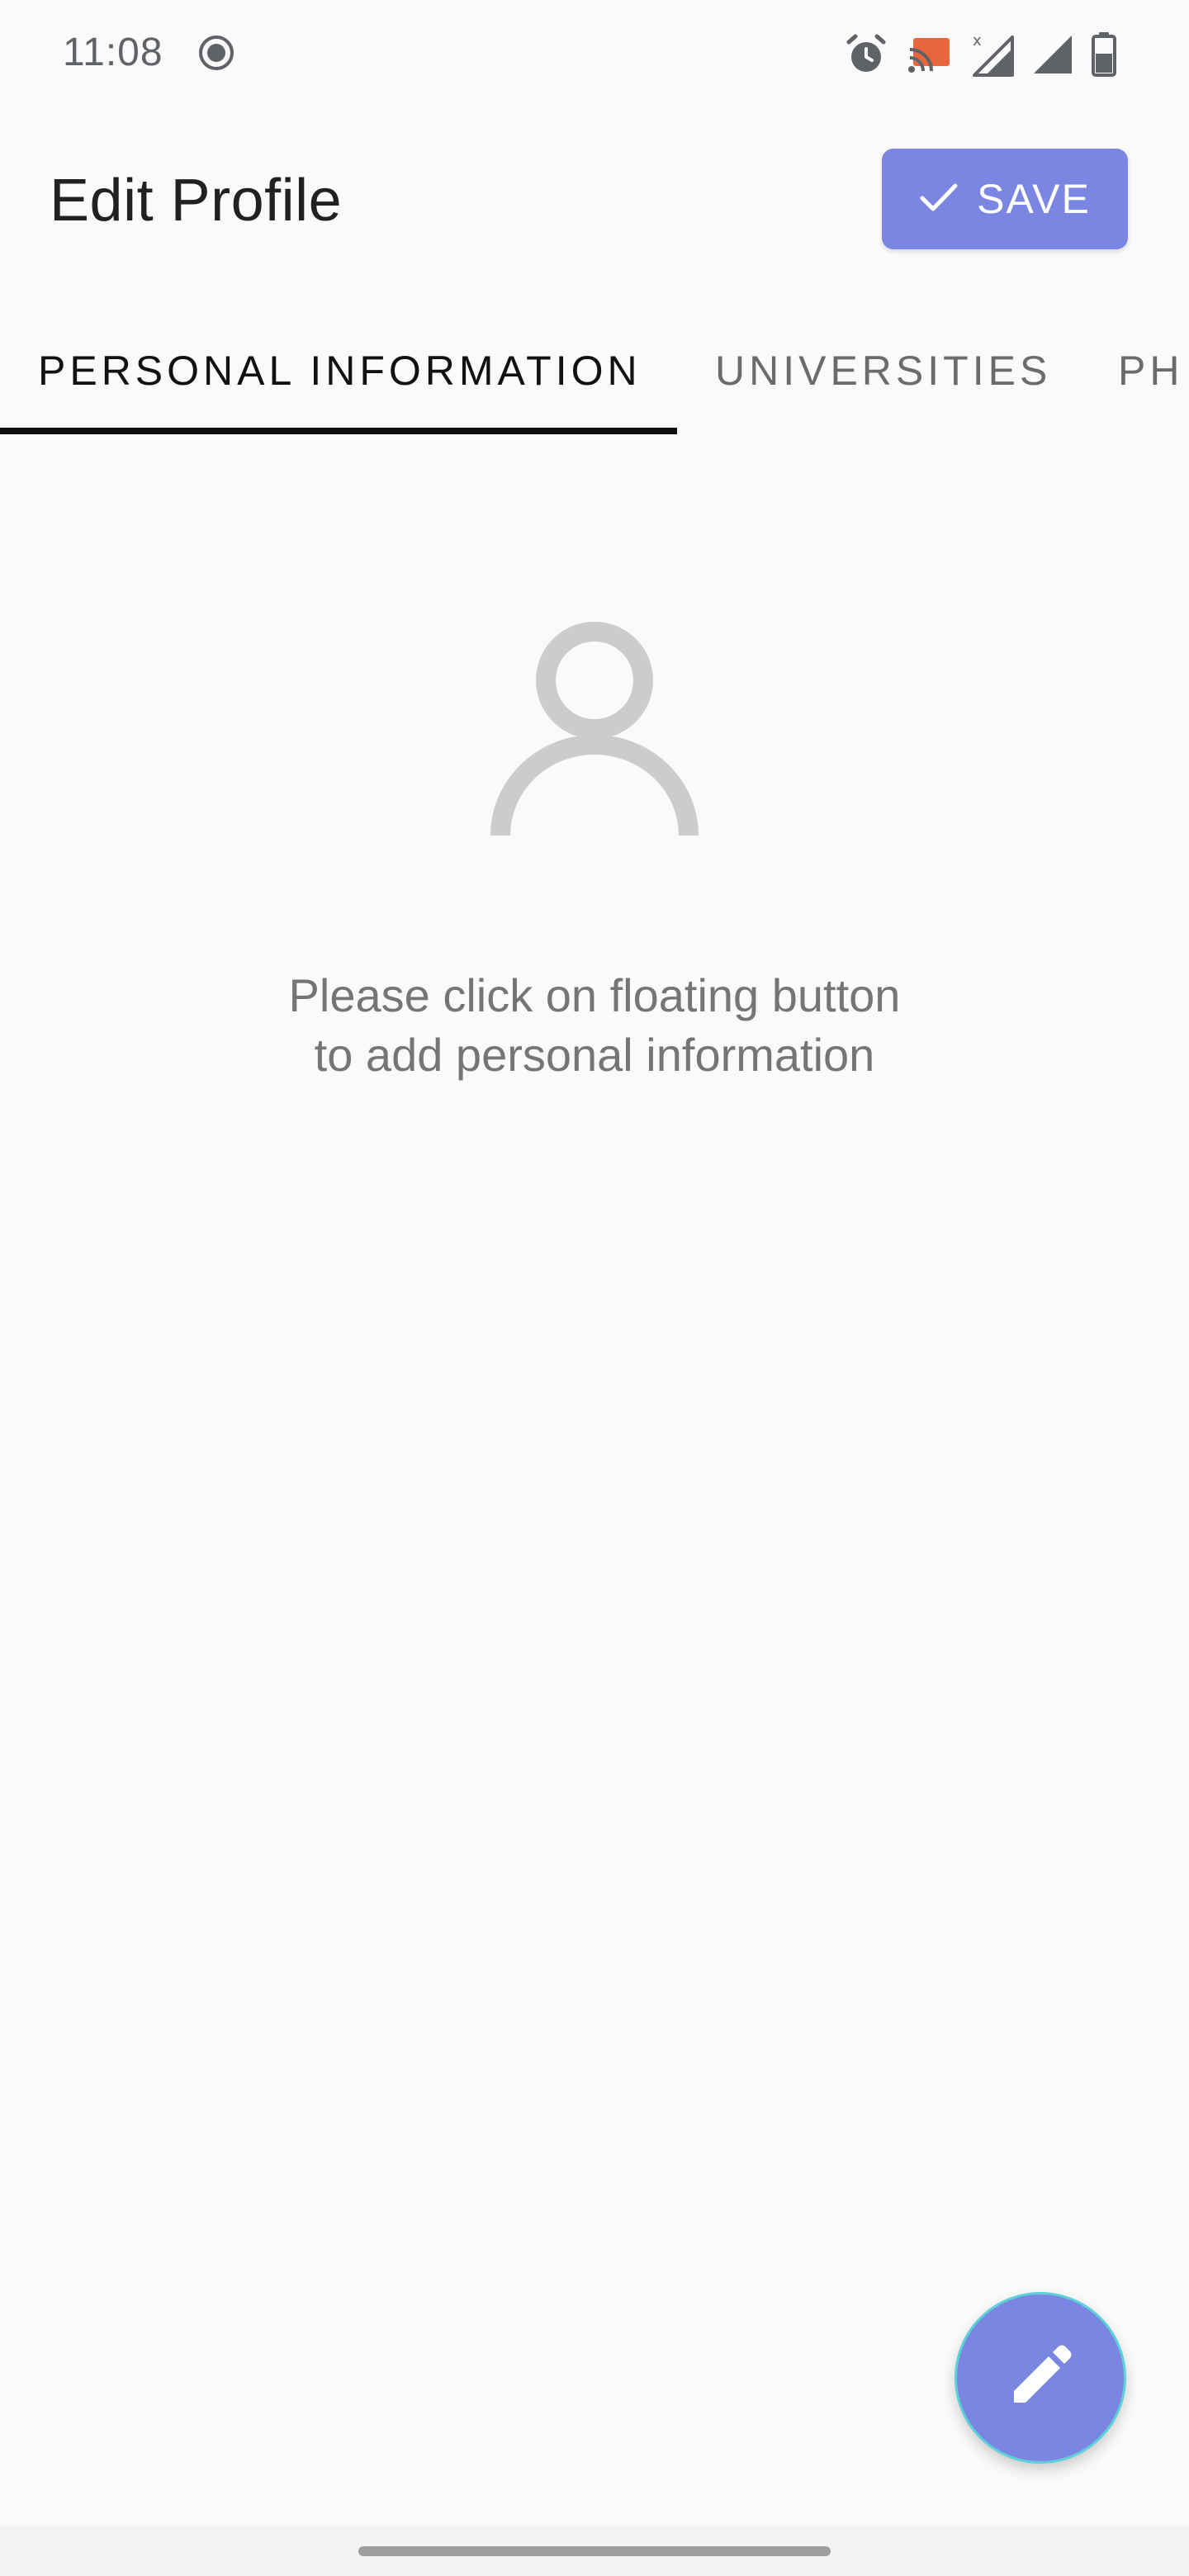 The height and width of the screenshot is (2576, 1189). What do you see at coordinates (594, 202) in the screenshot?
I see `app-bar: Edit Profile SAVE` at bounding box center [594, 202].